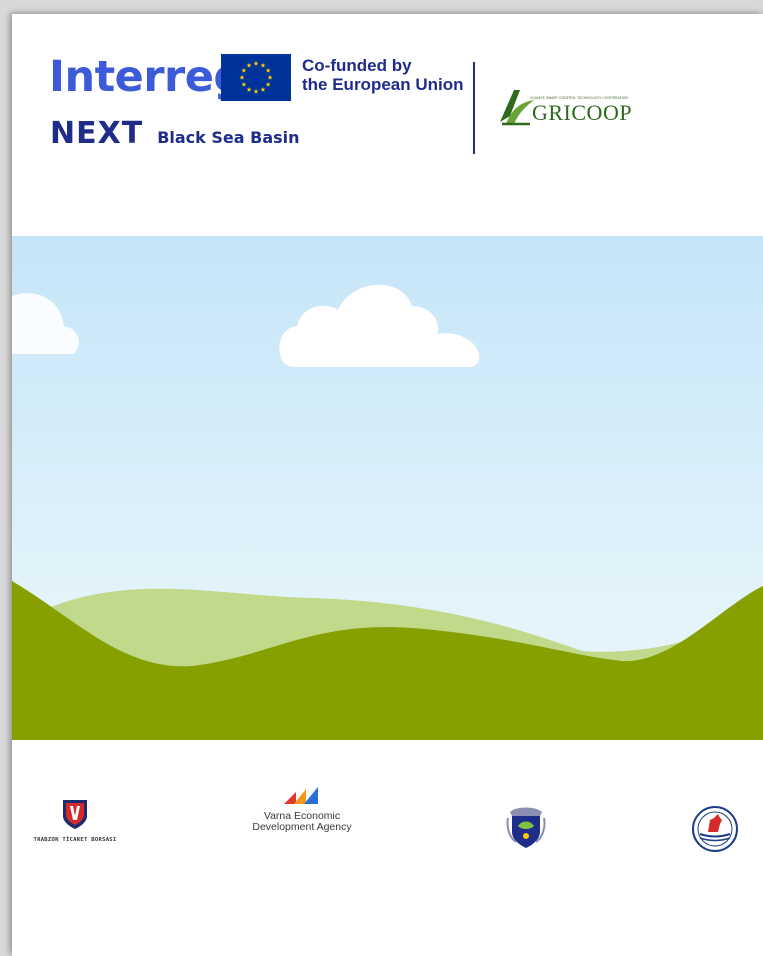 Image resolution: width=763 pixels, height=956 pixels. What do you see at coordinates (256, 77) in the screenshot?
I see `eu-flag-icon` at bounding box center [256, 77].